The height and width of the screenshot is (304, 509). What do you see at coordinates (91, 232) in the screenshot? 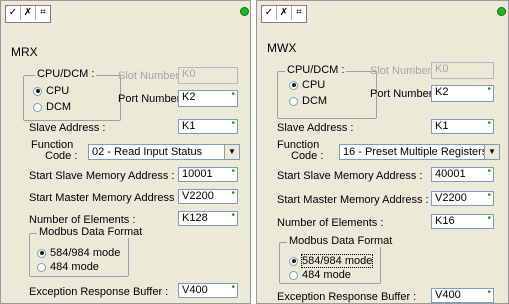
I see `modbus-format-group-label: Modbus Data Format` at bounding box center [91, 232].